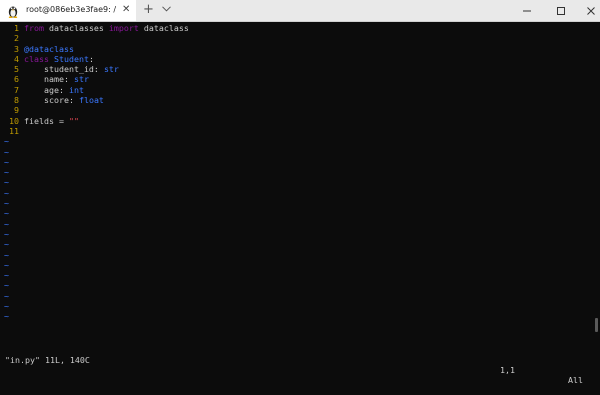 Image resolution: width=600 pixels, height=395 pixels. What do you see at coordinates (166, 9) in the screenshot?
I see `chevron-down-icon` at bounding box center [166, 9].